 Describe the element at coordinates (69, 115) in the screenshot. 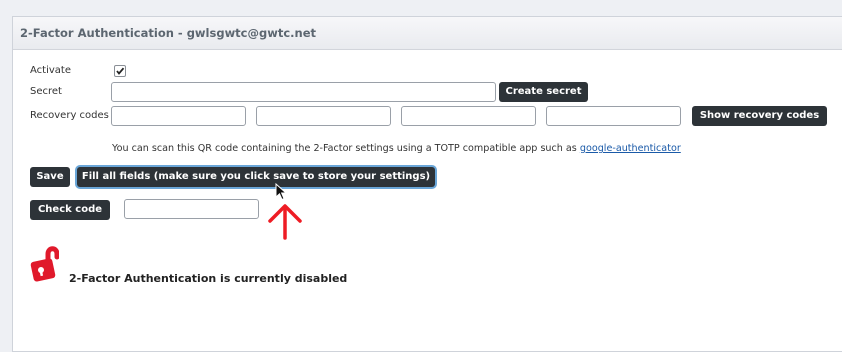

I see `recovery-codes-label: Recovery codes` at that location.